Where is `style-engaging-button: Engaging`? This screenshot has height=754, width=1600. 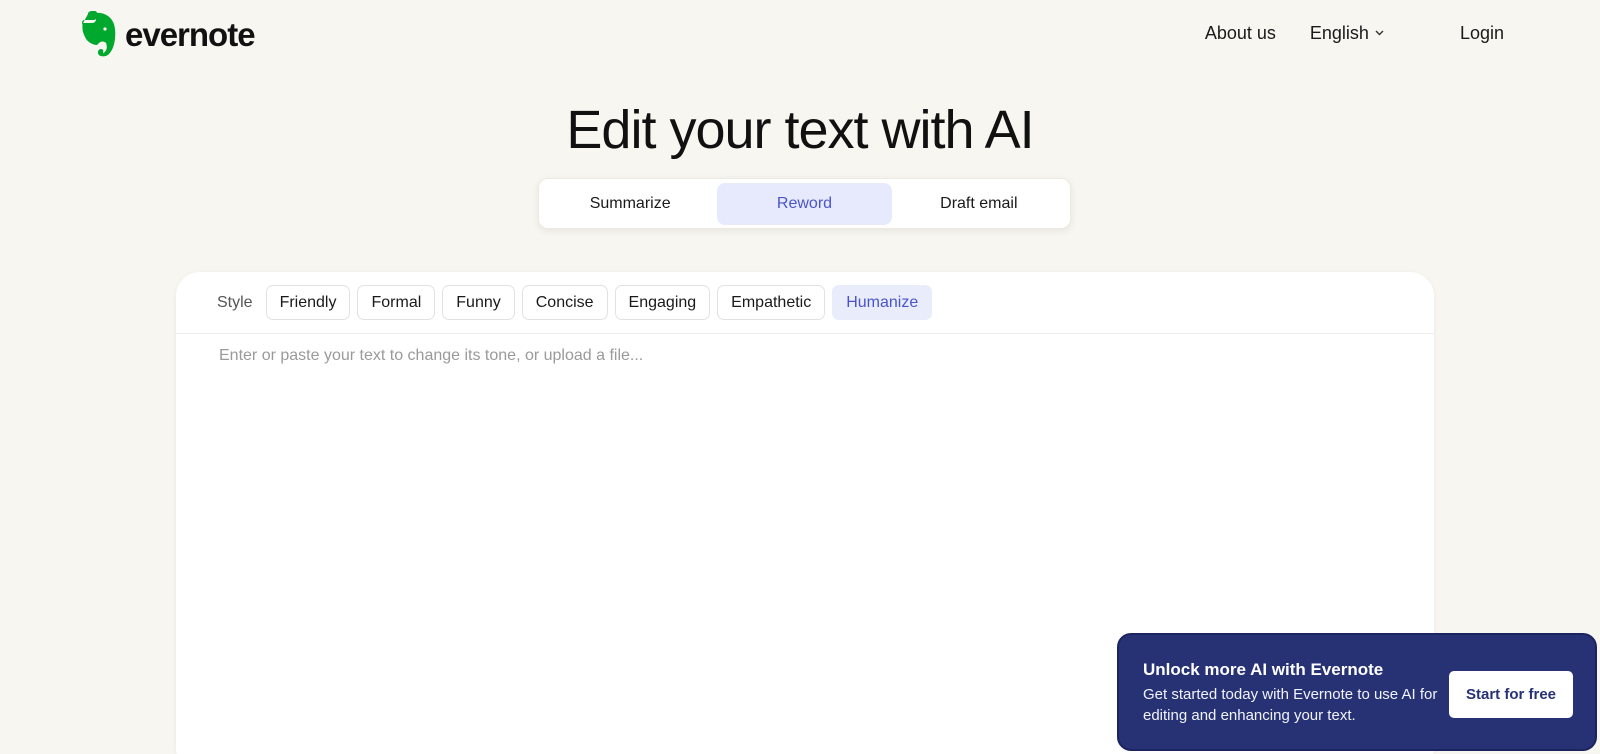 style-engaging-button: Engaging is located at coordinates (662, 302).